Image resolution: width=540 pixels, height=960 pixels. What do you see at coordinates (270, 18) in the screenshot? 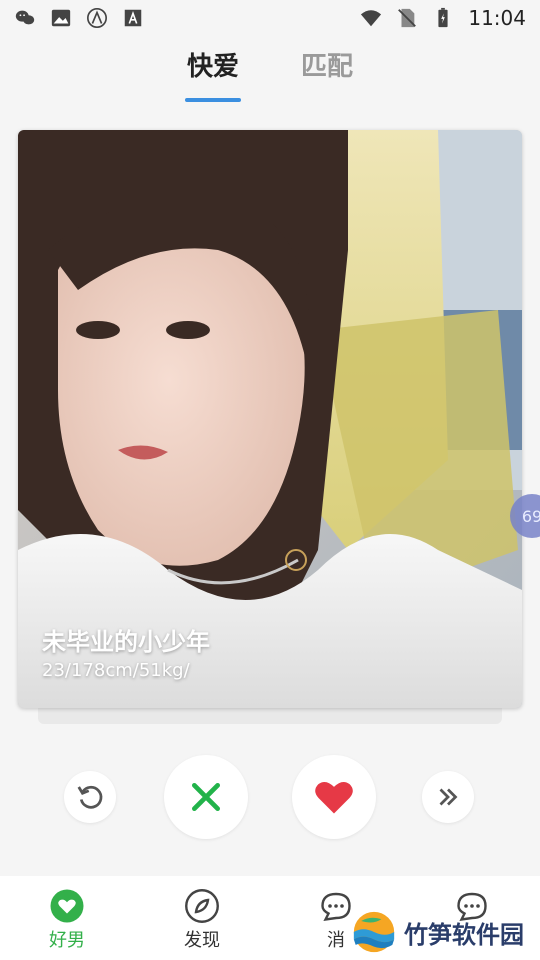
I see `status-bar: 11:04` at bounding box center [270, 18].